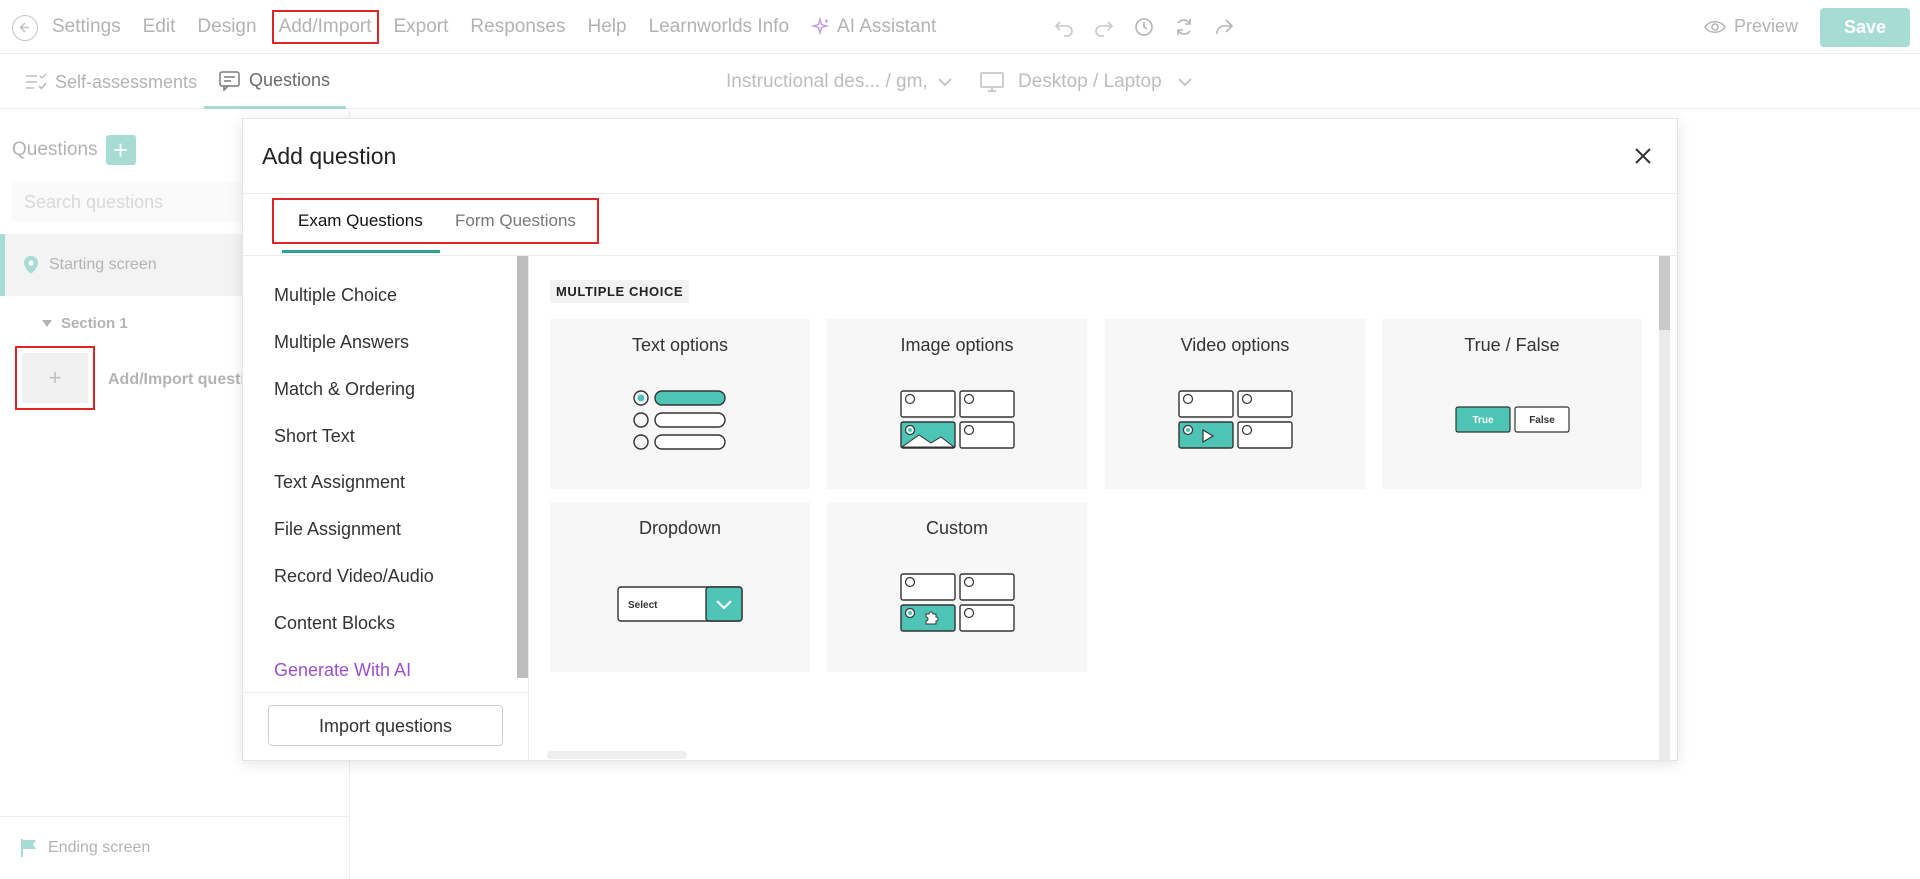 The height and width of the screenshot is (879, 1920). I want to click on course-dropdown: Instructional des... / gm,, so click(839, 82).